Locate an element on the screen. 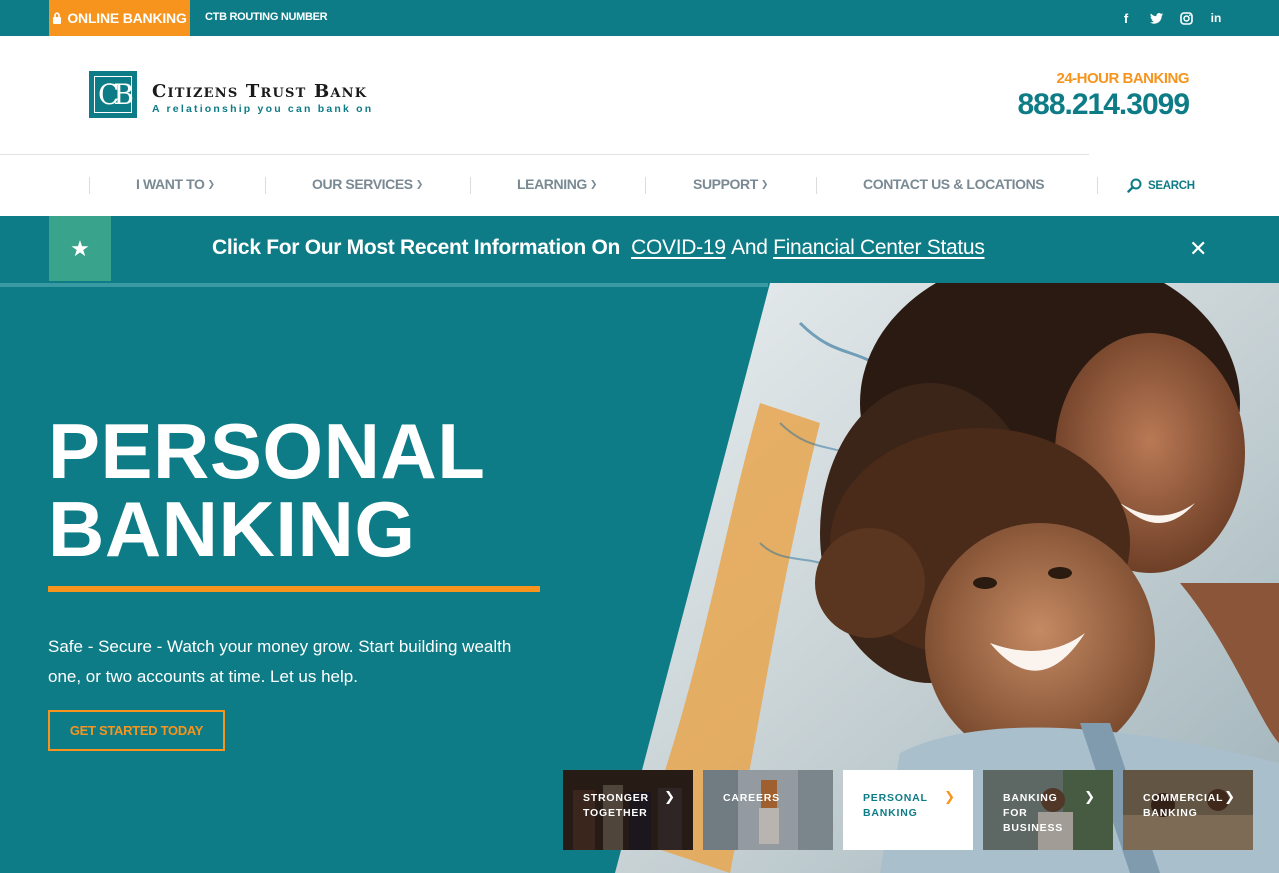 Image resolution: width=1279 pixels, height=873 pixels. nav-i-want-to: I WANT TO ❯ is located at coordinates (175, 184).